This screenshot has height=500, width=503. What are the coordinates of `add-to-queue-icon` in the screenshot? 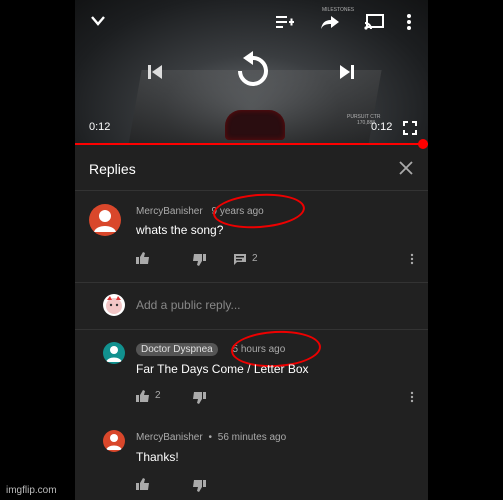 It's located at (285, 22).